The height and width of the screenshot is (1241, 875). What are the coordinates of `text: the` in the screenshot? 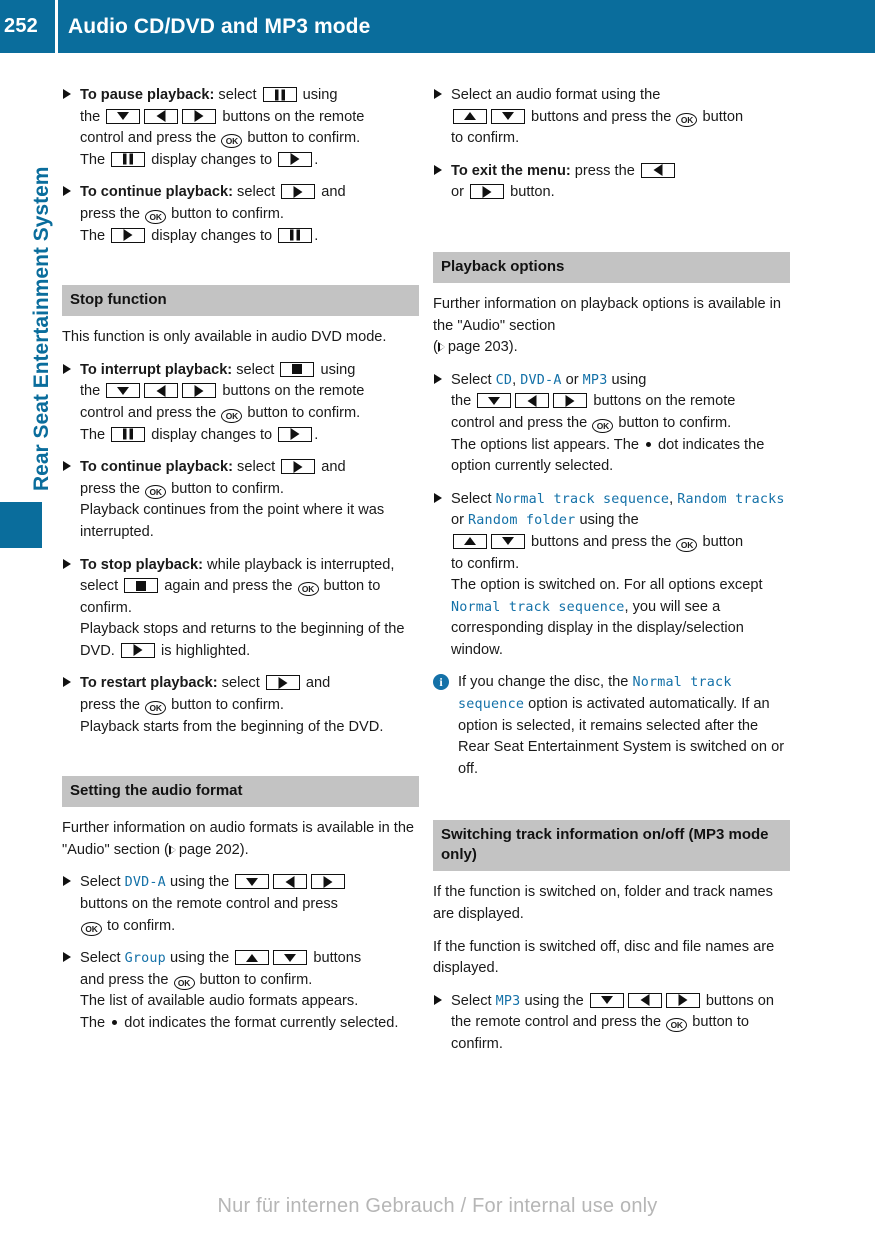 It's located at (463, 401).